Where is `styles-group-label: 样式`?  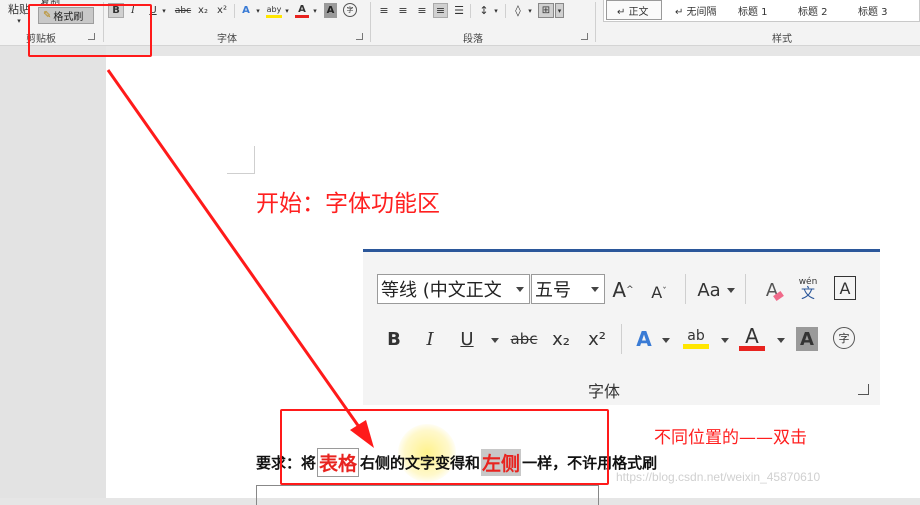 styles-group-label: 样式 is located at coordinates (782, 39).